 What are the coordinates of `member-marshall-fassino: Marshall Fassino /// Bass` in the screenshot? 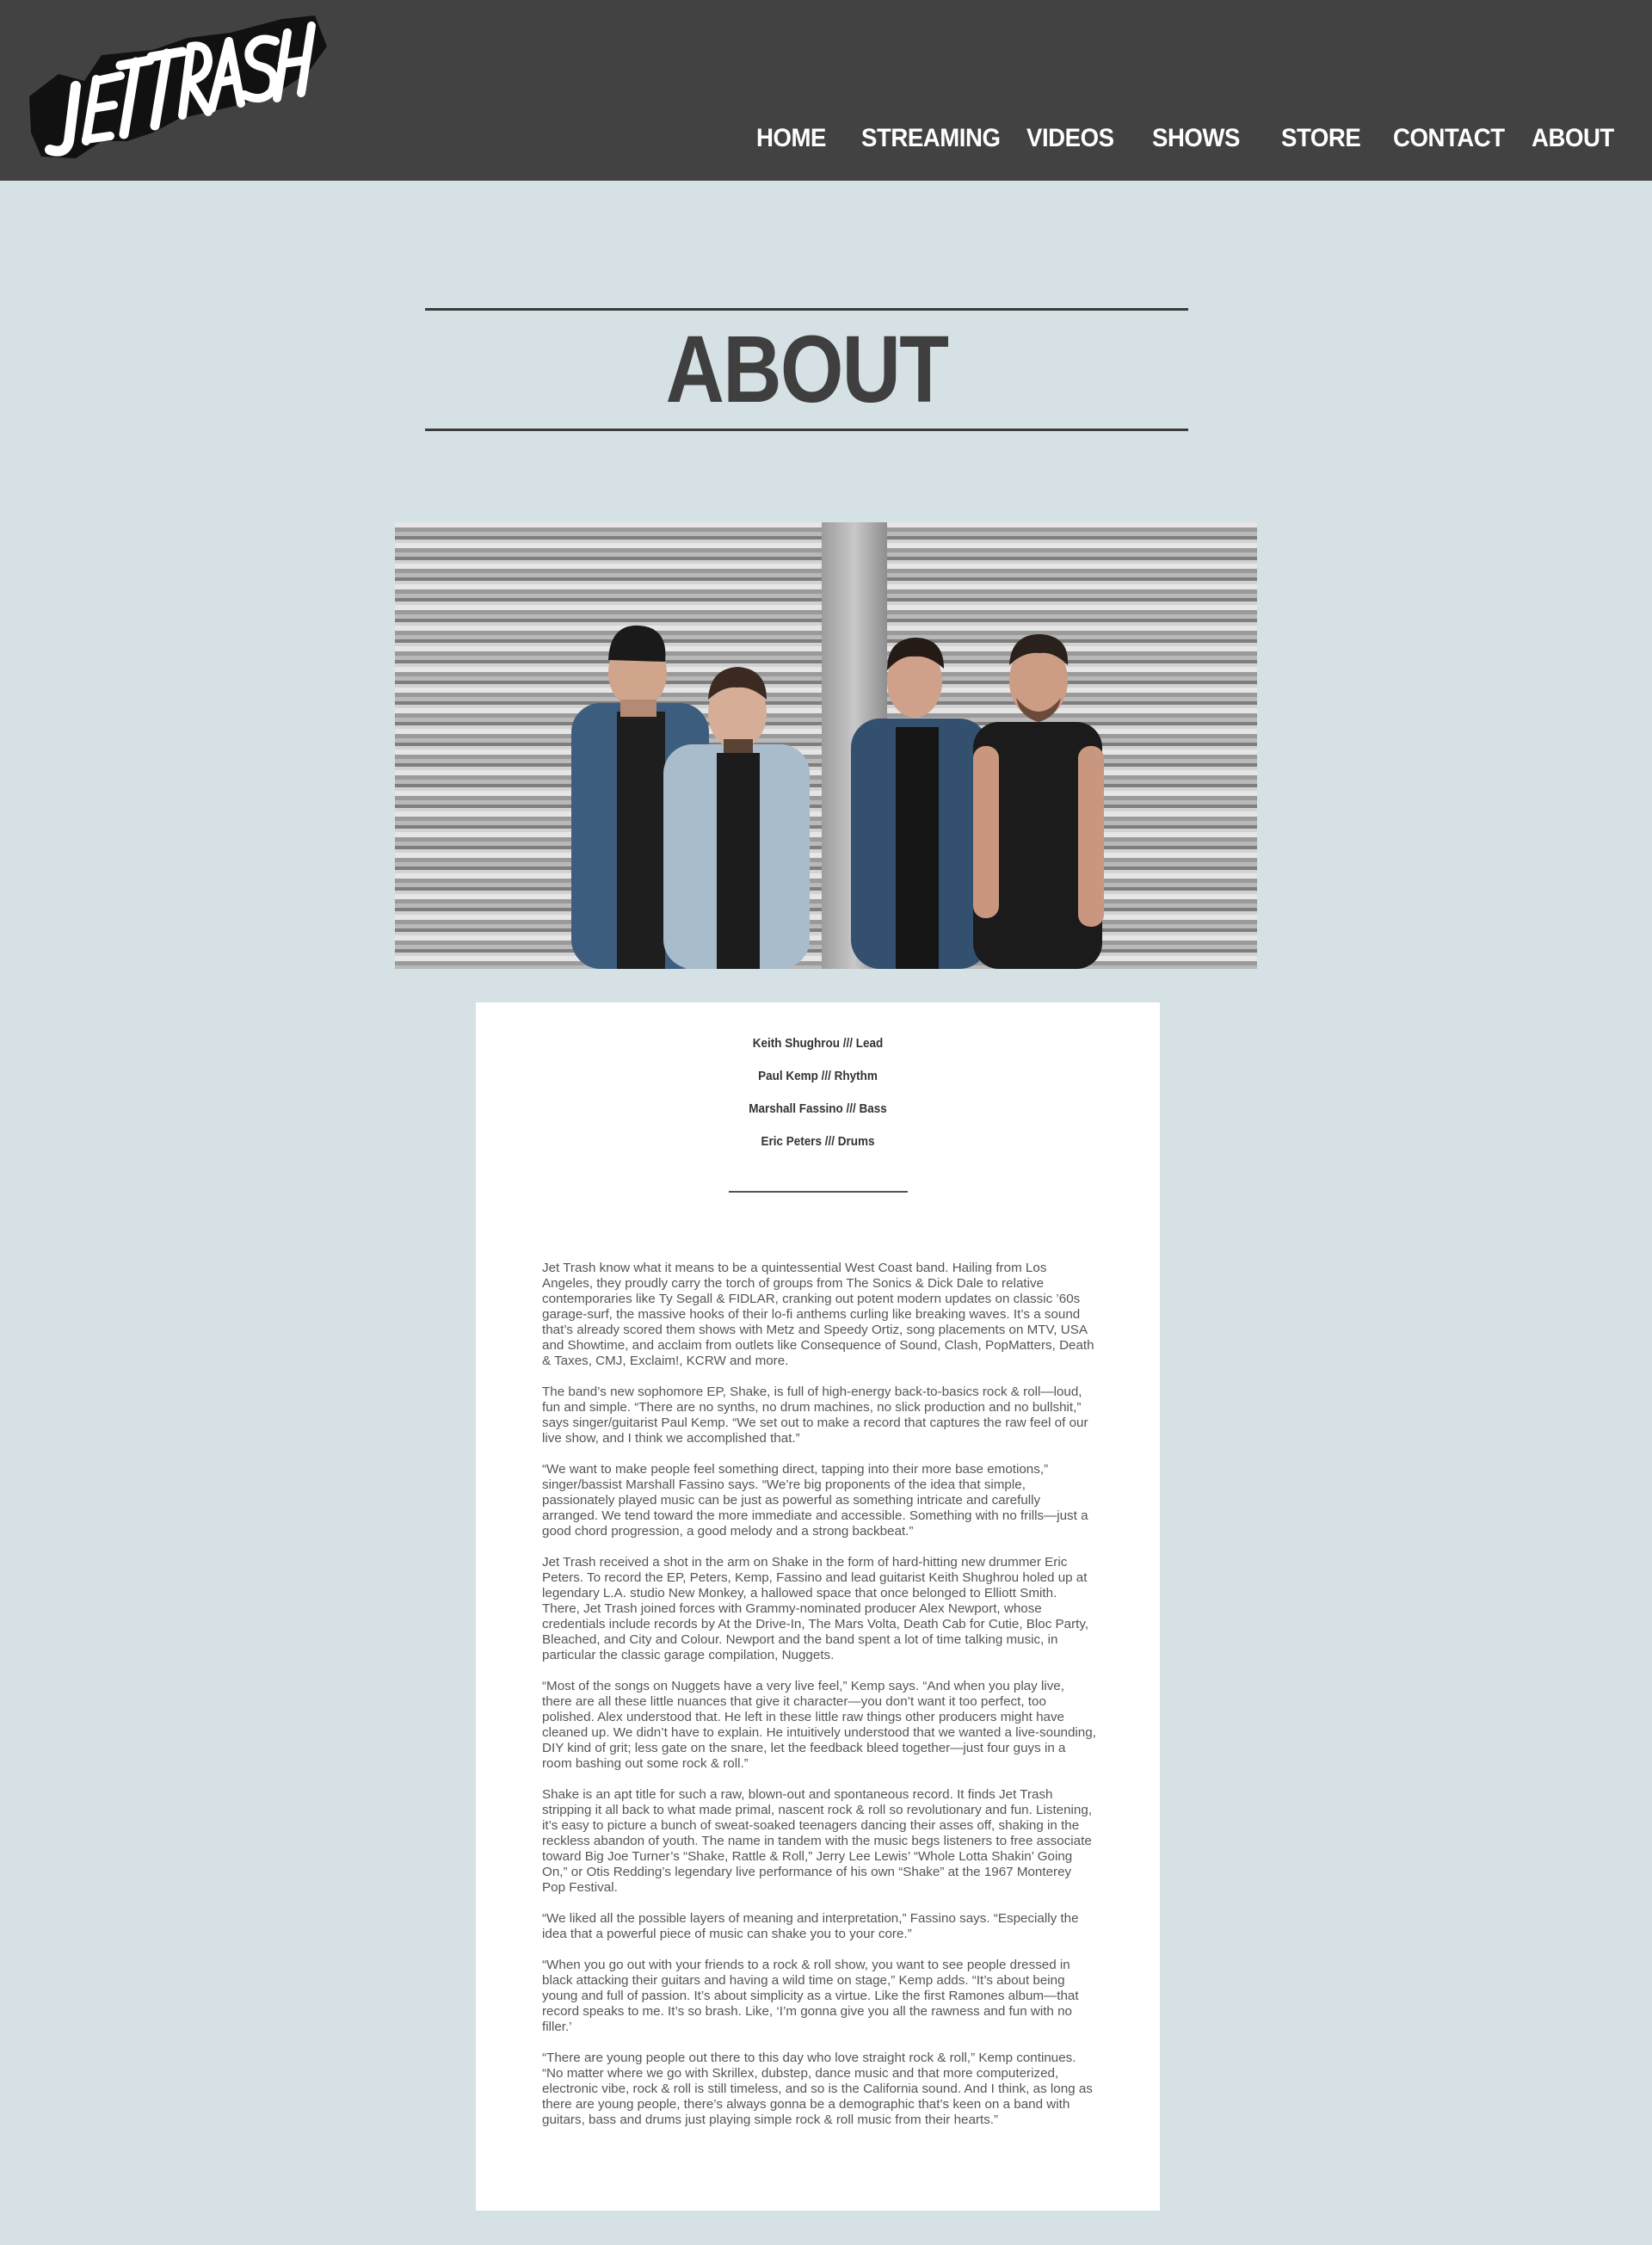 It's located at (818, 1108).